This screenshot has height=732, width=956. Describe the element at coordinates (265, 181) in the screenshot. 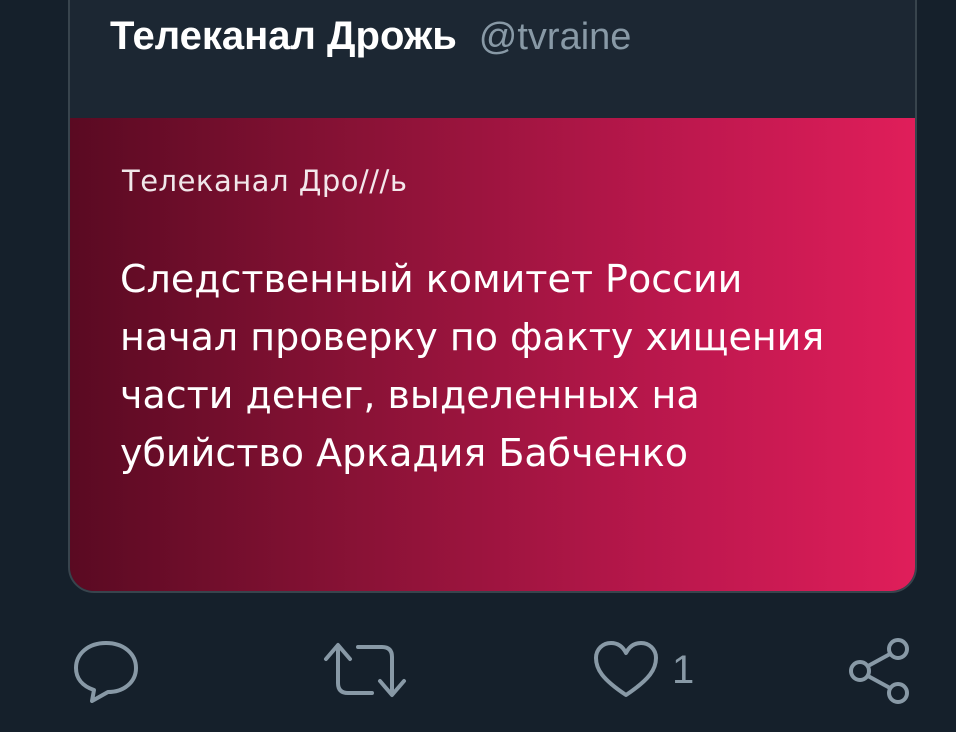

I see `channel-wordmark: Телеканал Дро///ь` at that location.